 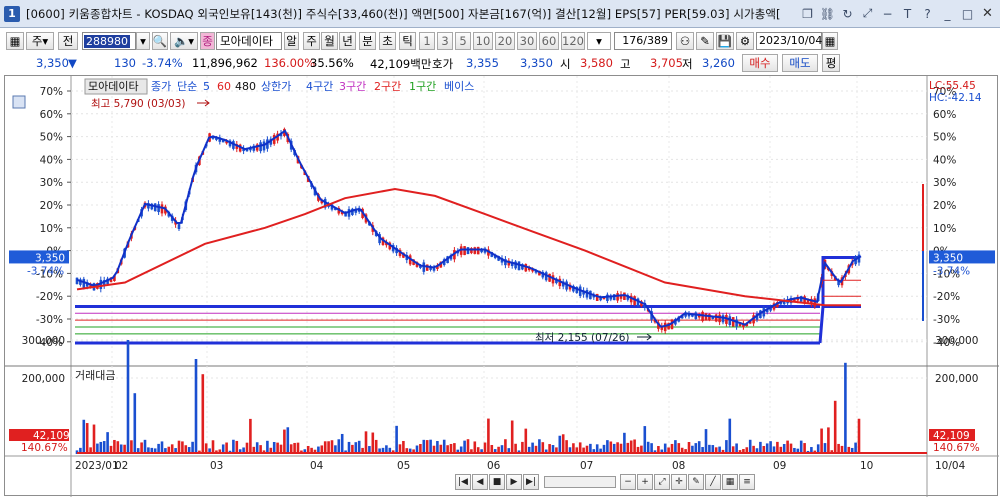 I want to click on fit-icon: ⤢, so click(x=662, y=482).